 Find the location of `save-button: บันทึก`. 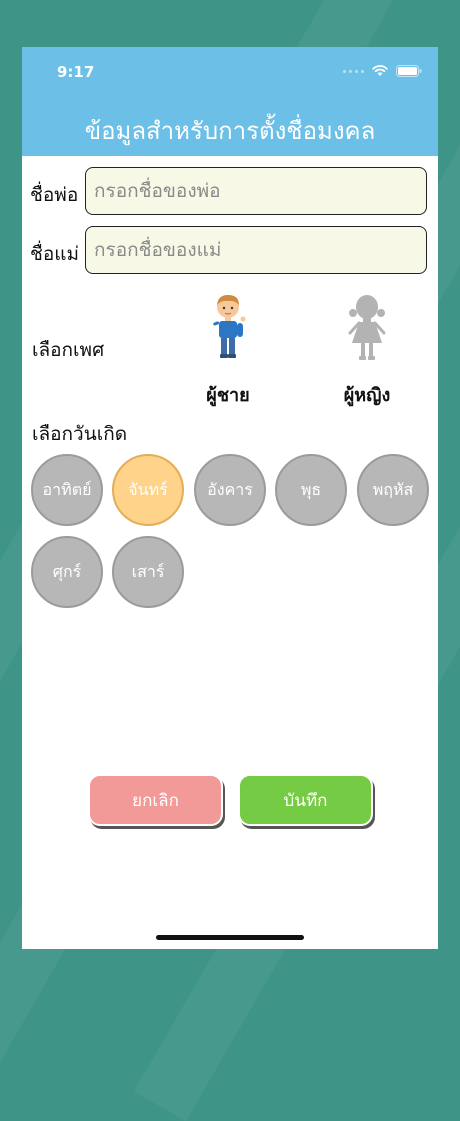

save-button: บันทึก is located at coordinates (305, 800).